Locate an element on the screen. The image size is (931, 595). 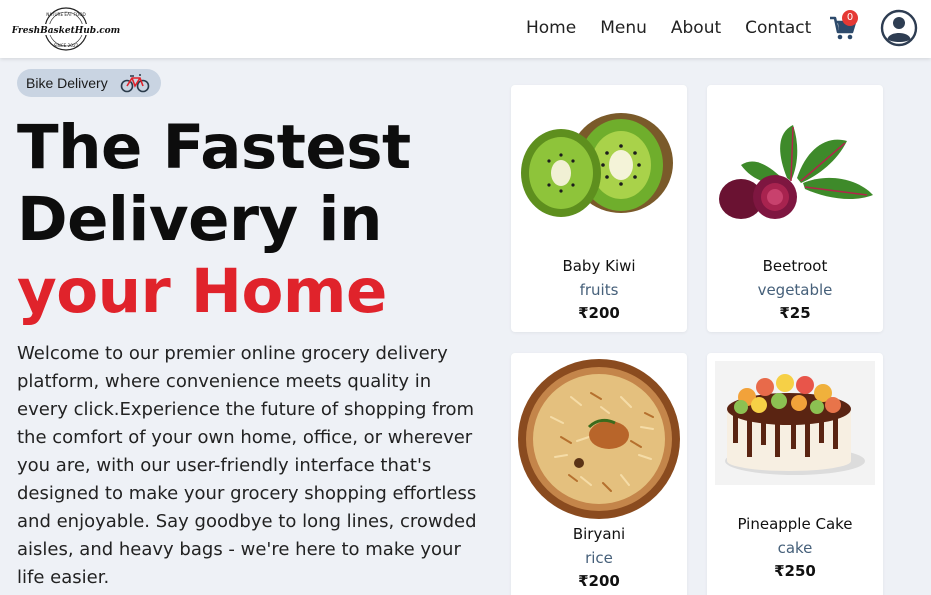
user-avatar-icon is located at coordinates (899, 28).